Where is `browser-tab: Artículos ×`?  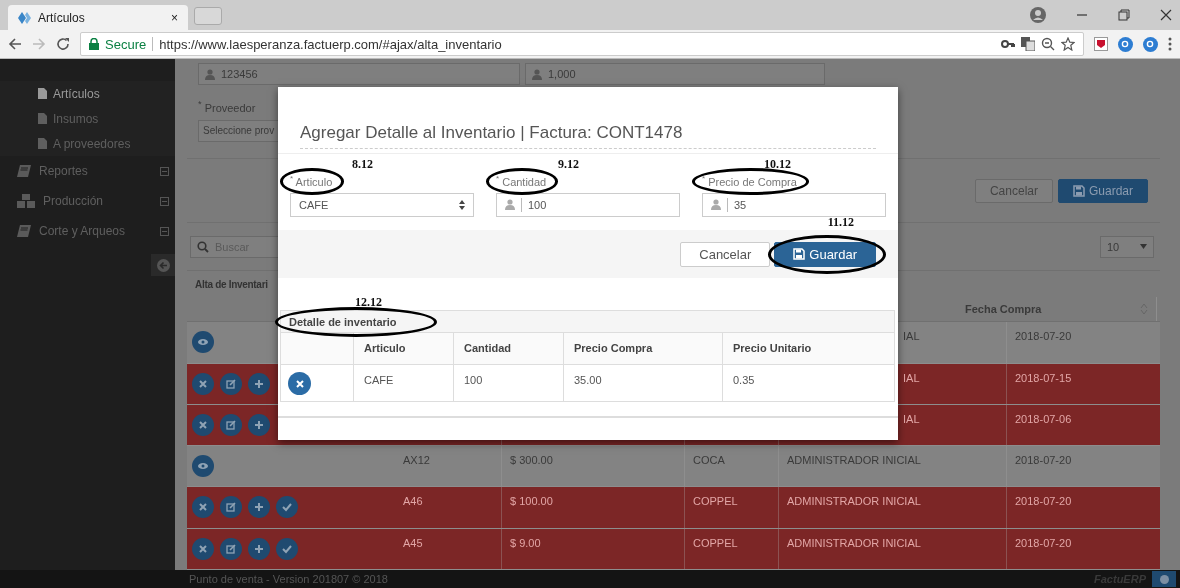 browser-tab: Artículos × is located at coordinates (98, 17).